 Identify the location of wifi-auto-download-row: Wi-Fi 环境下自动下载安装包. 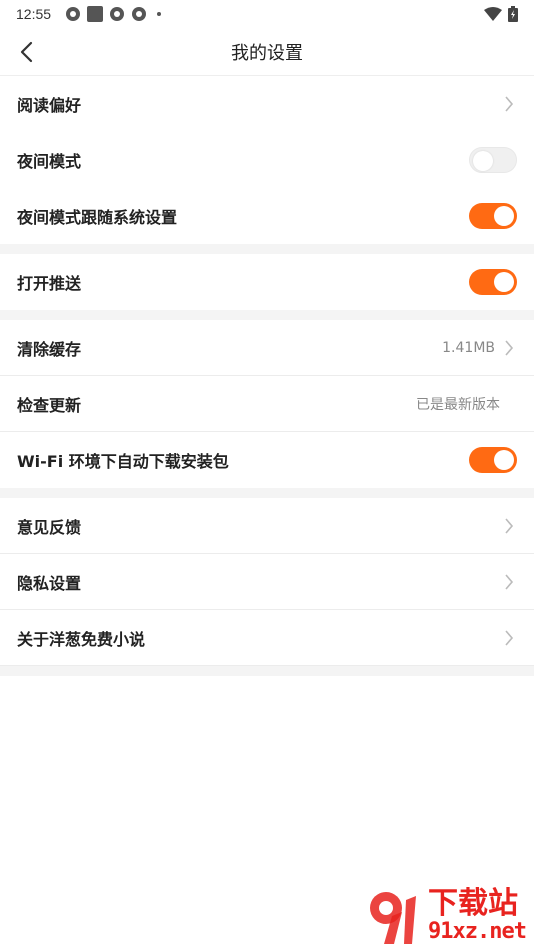
(267, 460).